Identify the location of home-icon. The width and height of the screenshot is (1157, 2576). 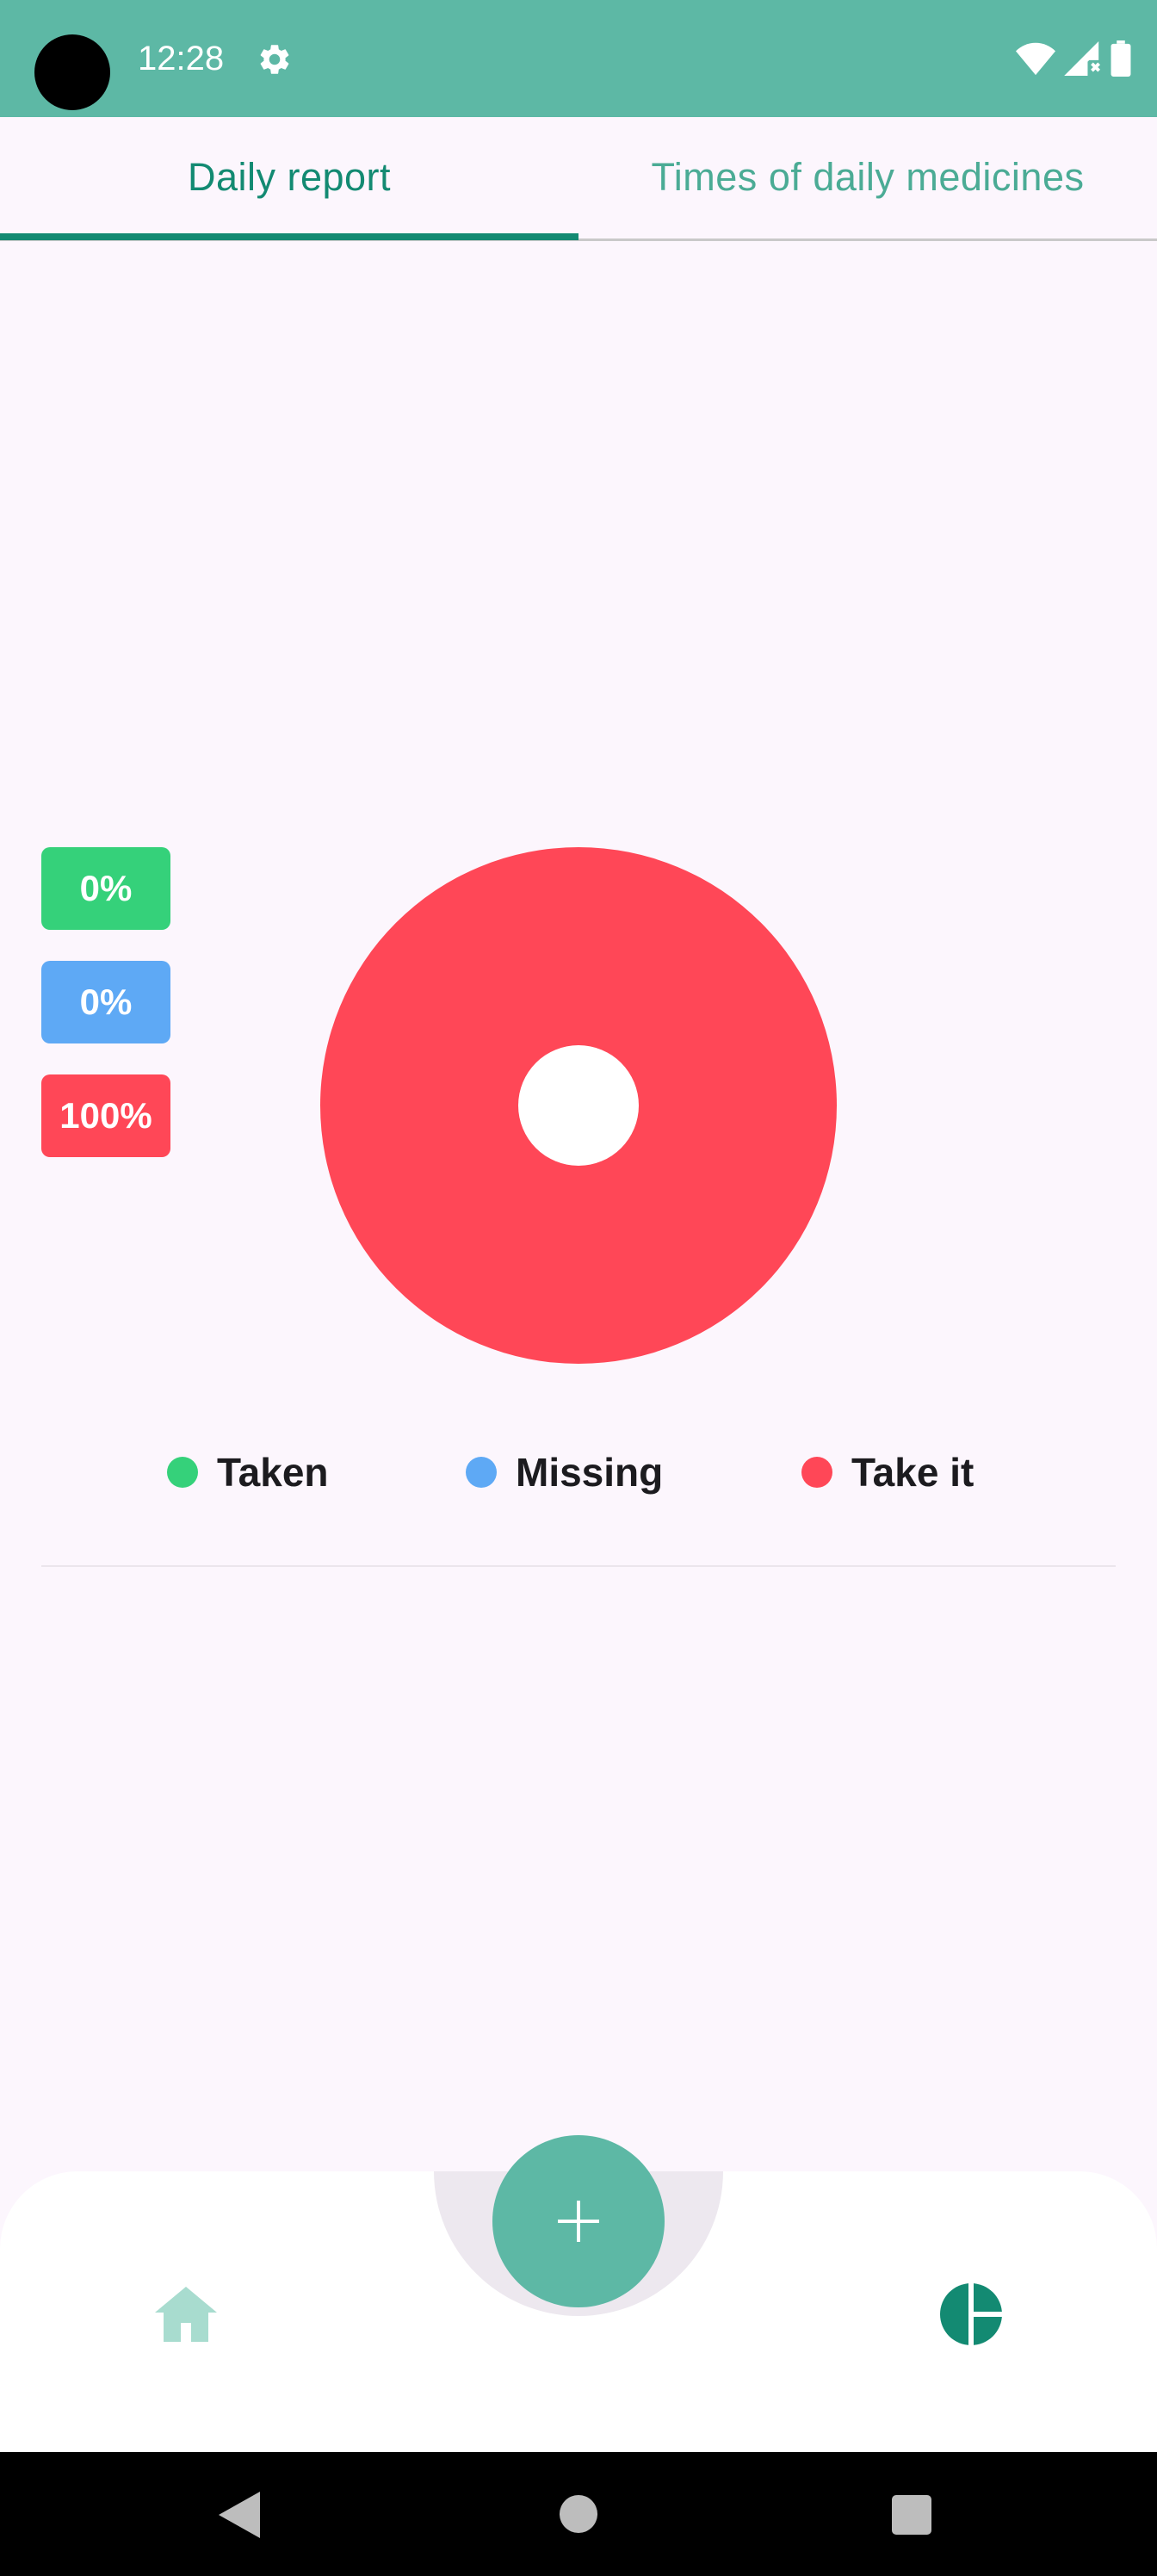
(186, 2315).